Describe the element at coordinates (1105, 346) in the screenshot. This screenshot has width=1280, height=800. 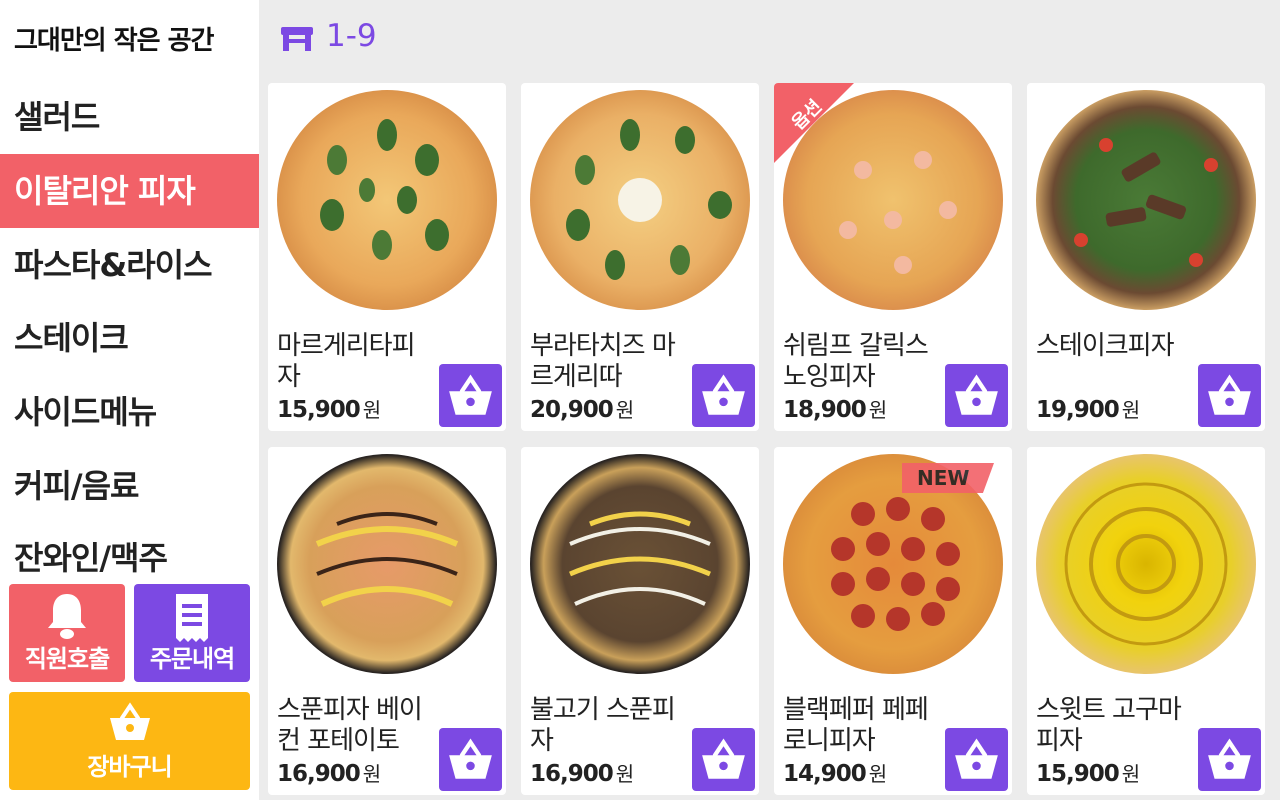
I see `product-name: 스테이크피자` at that location.